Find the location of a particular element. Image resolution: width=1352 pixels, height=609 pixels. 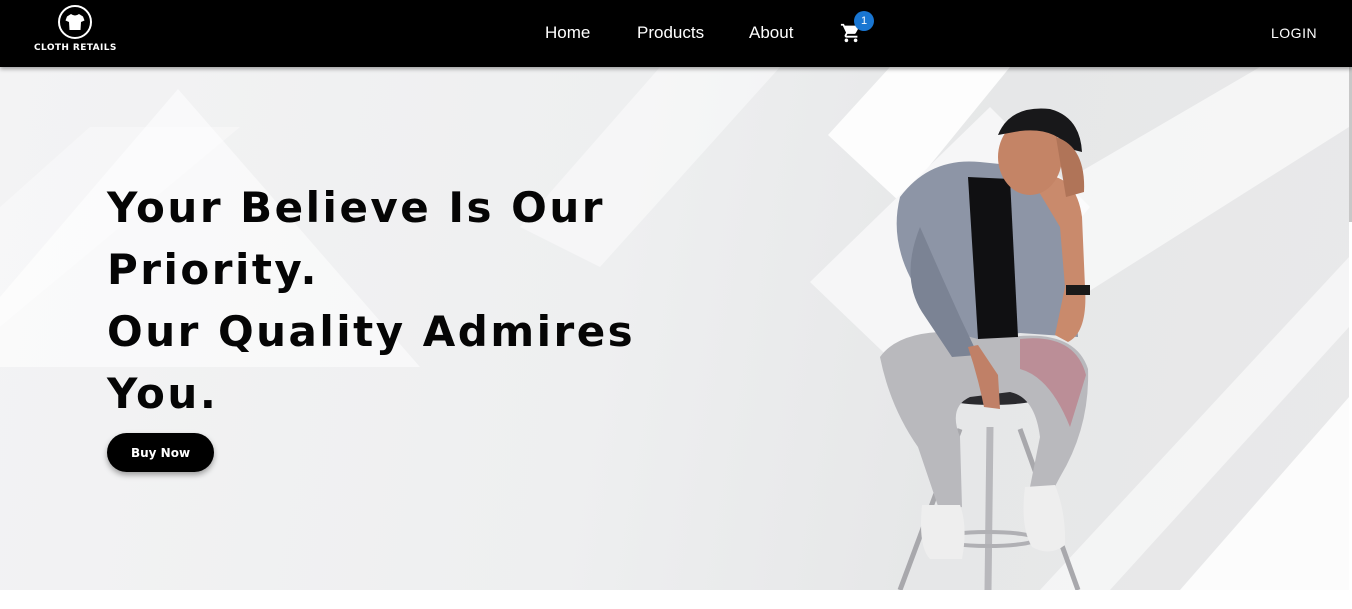

headline-line-1: Your Believe Is Our is located at coordinates (356, 207).